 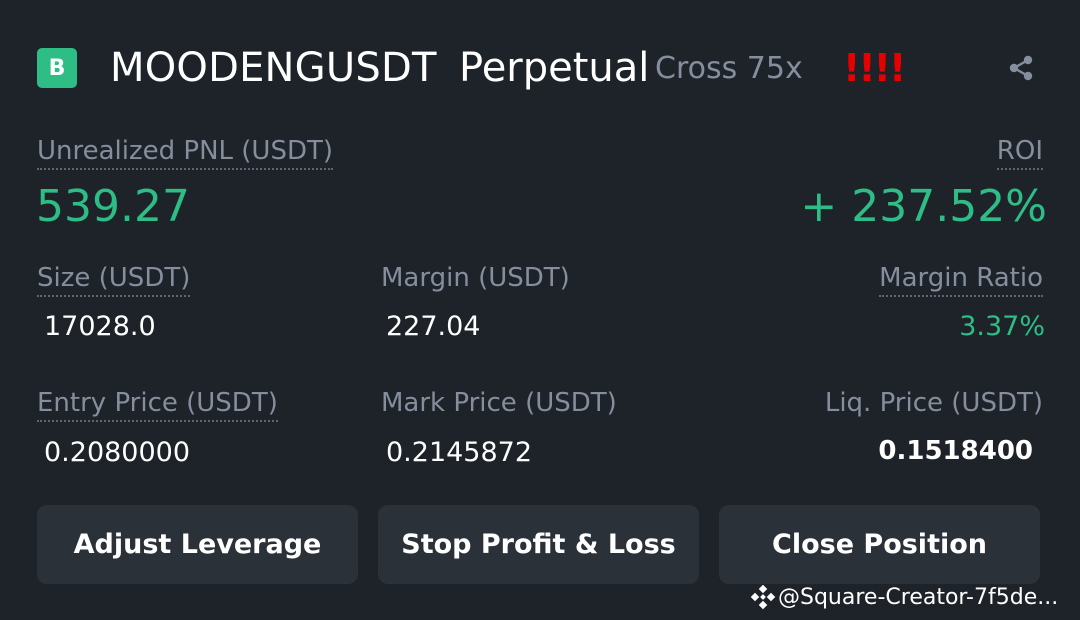 I want to click on liq-price-value: 0.1518400, so click(x=955, y=451).